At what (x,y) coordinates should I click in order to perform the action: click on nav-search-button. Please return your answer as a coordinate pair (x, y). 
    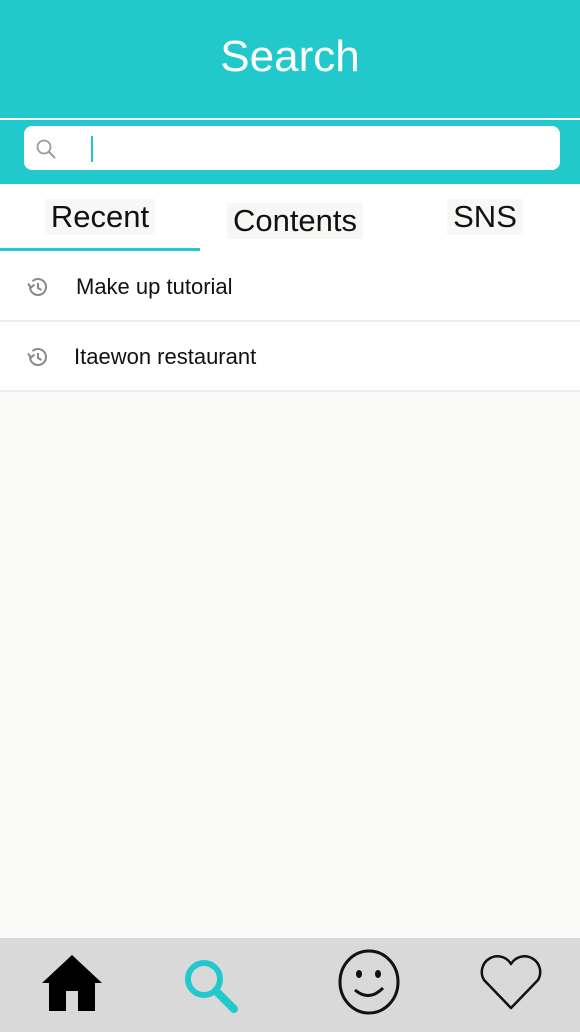
    Looking at the image, I should click on (217, 985).